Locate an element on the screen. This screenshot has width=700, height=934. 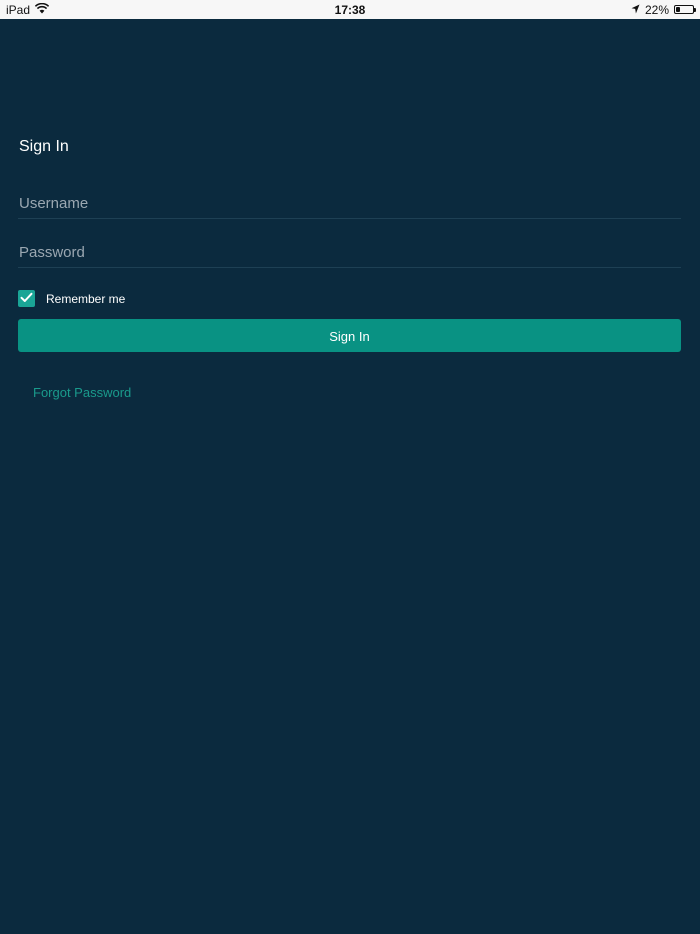
password-input is located at coordinates (349, 253).